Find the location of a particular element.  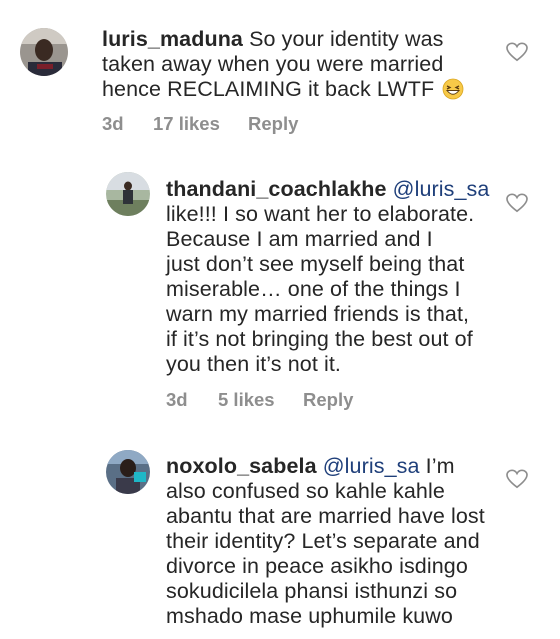

comment-line: taken away when you were married is located at coordinates (273, 64).